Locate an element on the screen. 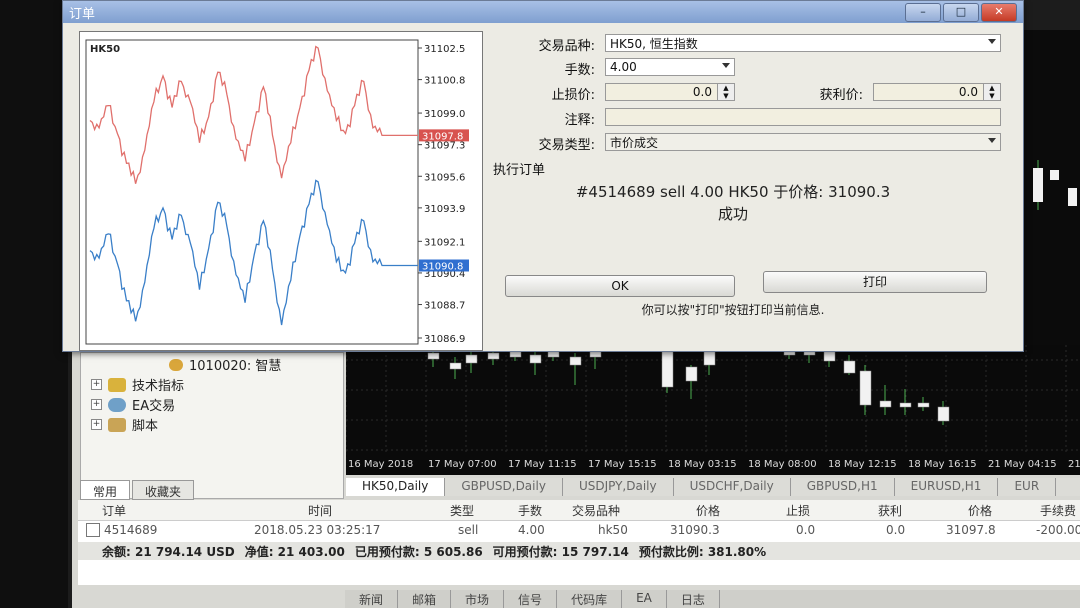  takeprofit-value: 0.0 is located at coordinates (968, 92).